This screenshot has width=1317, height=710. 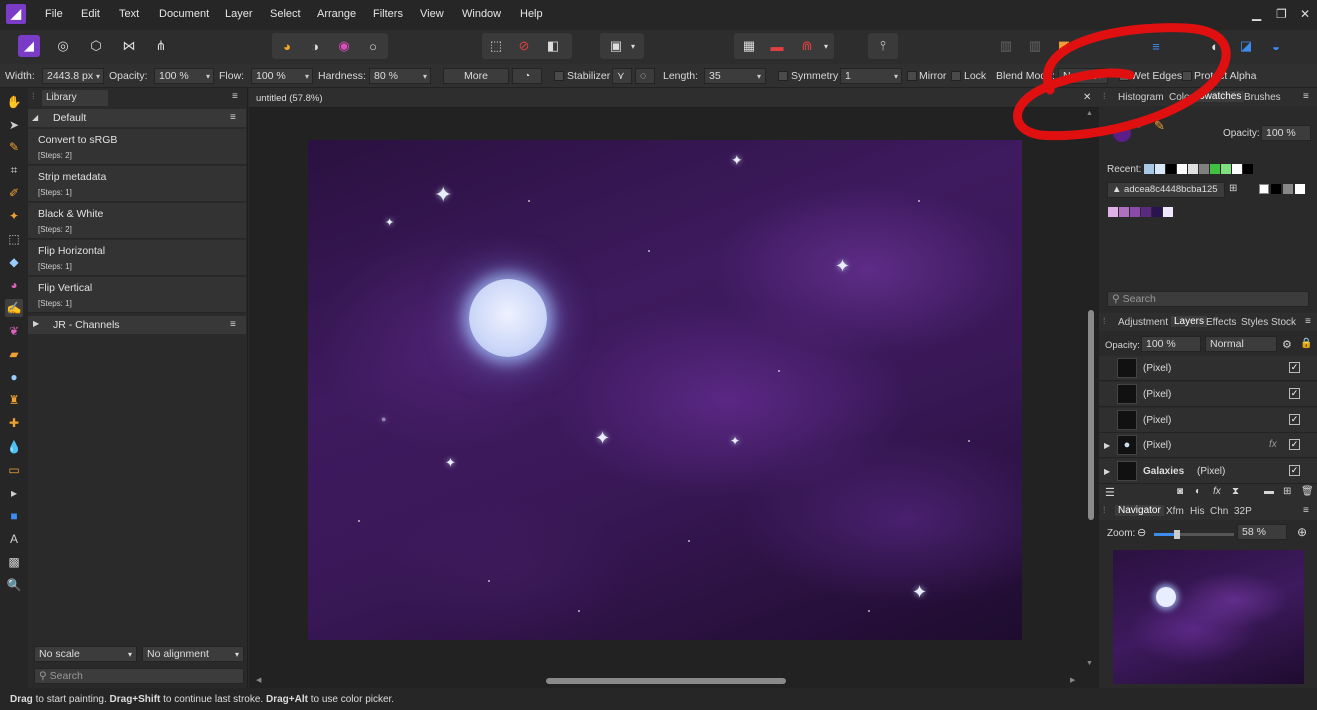 I want to click on mirror-checkbox, so click(x=912, y=76).